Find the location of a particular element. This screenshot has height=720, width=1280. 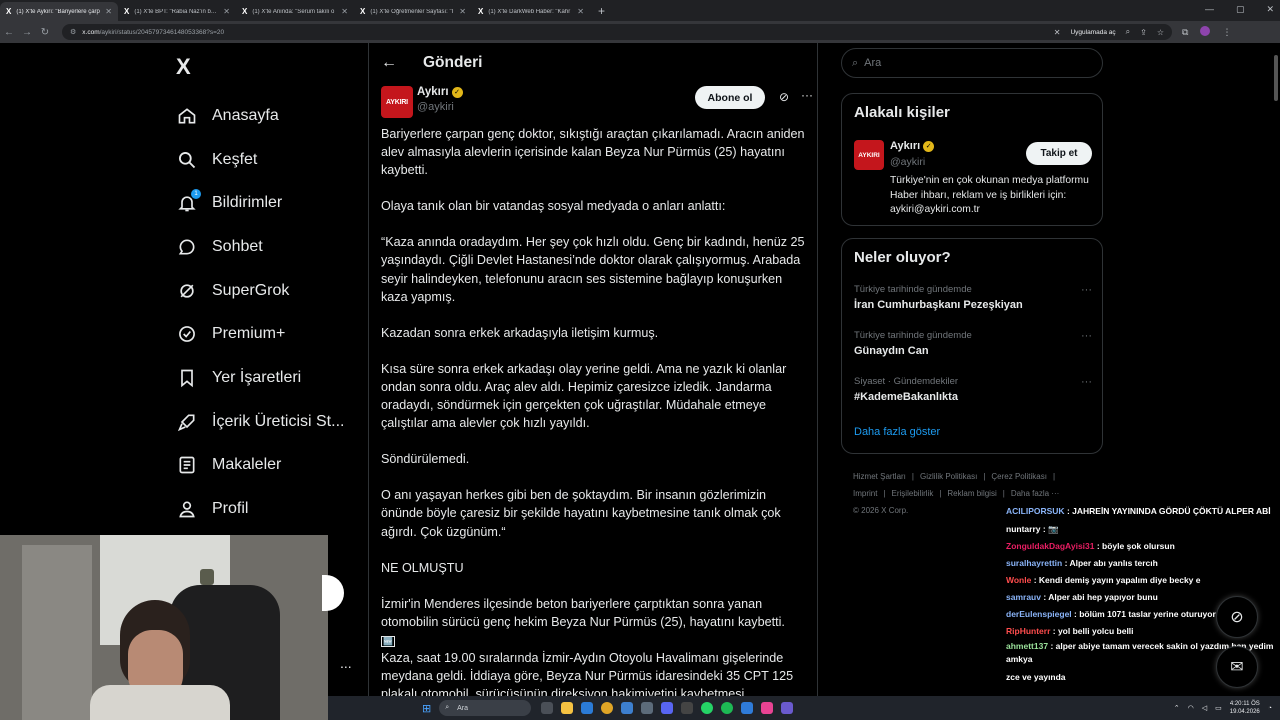

share-icon: ⇪ is located at coordinates (1143, 32).